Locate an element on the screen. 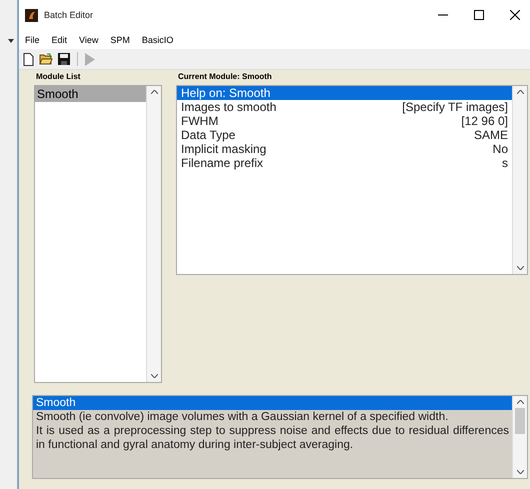  folder-icon is located at coordinates (46, 59).